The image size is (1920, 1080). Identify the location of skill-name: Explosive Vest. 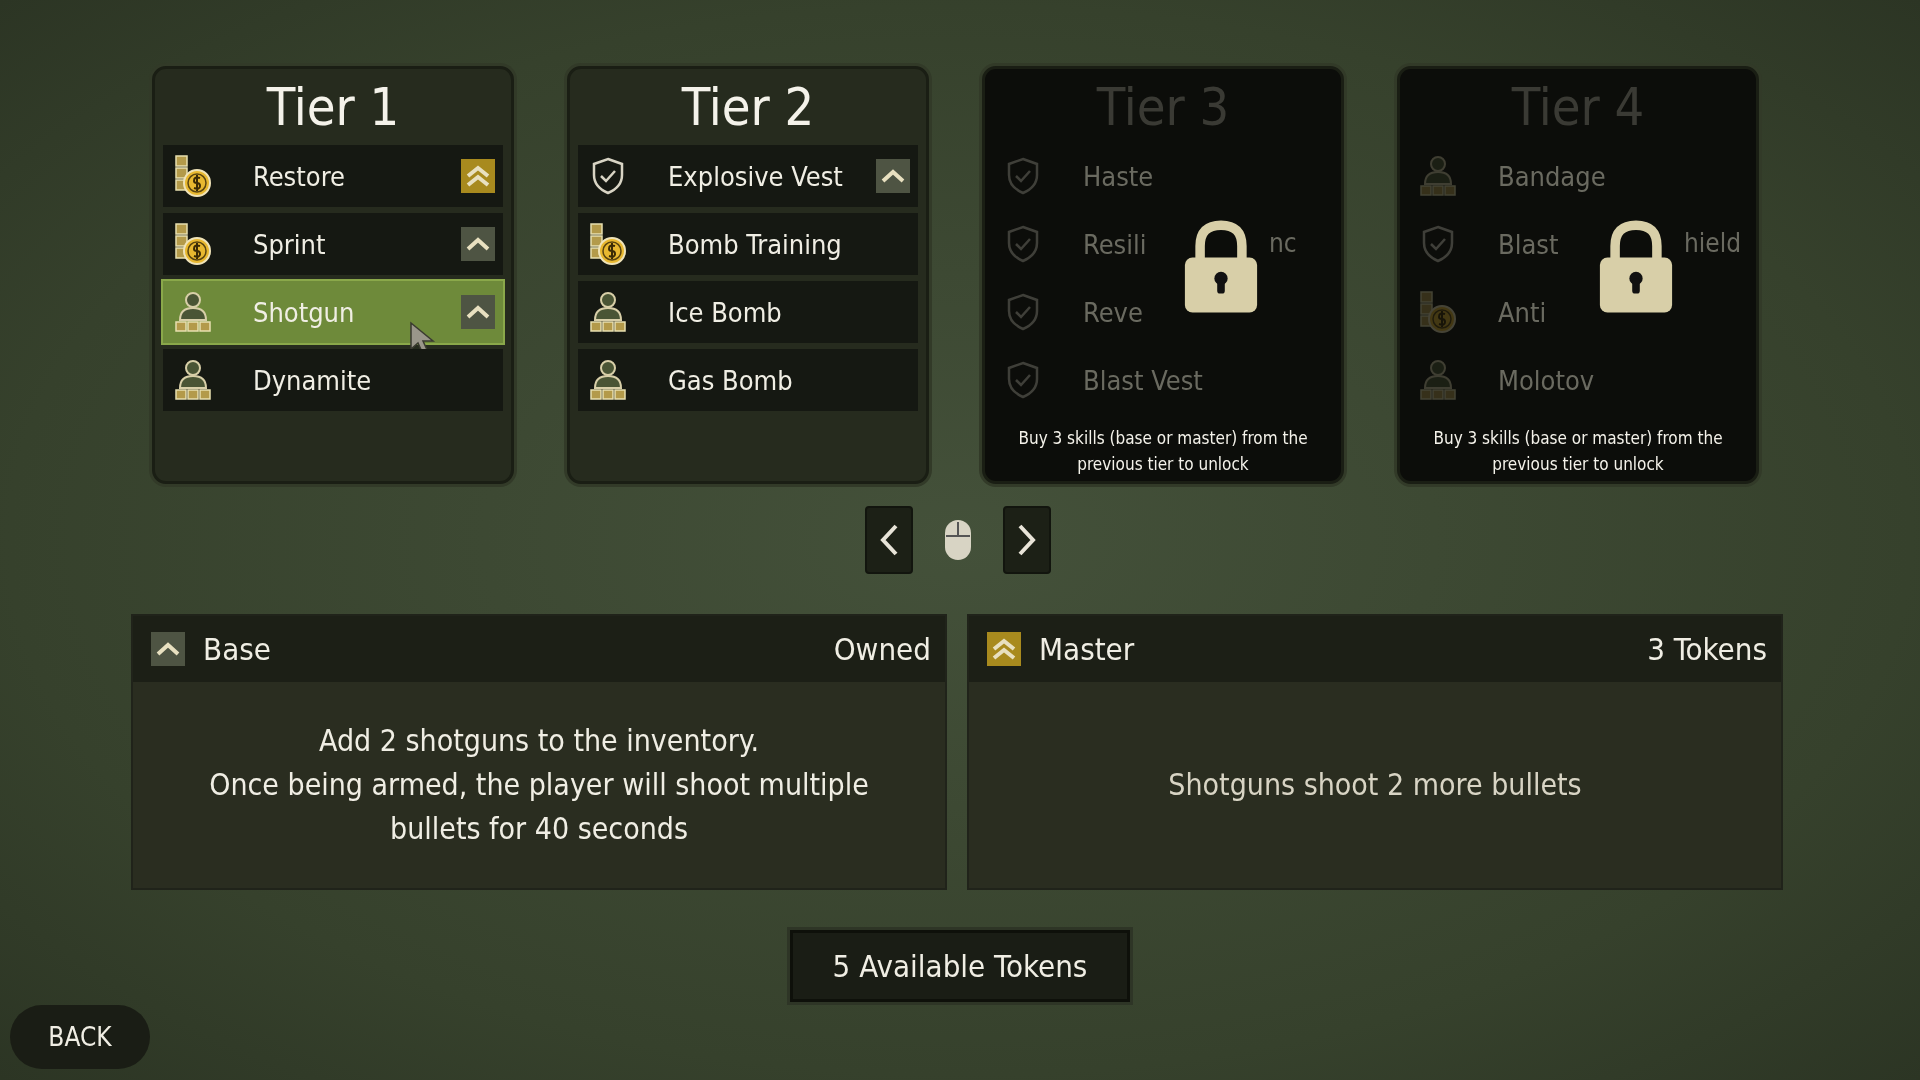
(755, 176).